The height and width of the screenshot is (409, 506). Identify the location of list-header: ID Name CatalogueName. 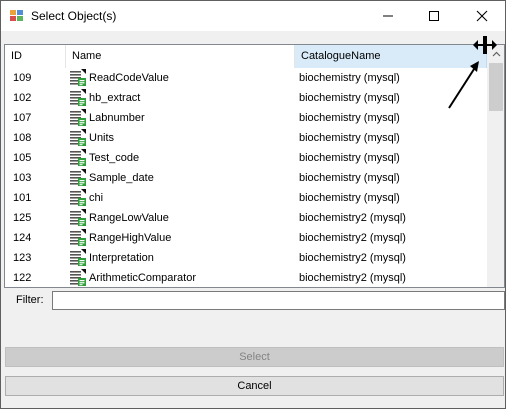
(254, 56).